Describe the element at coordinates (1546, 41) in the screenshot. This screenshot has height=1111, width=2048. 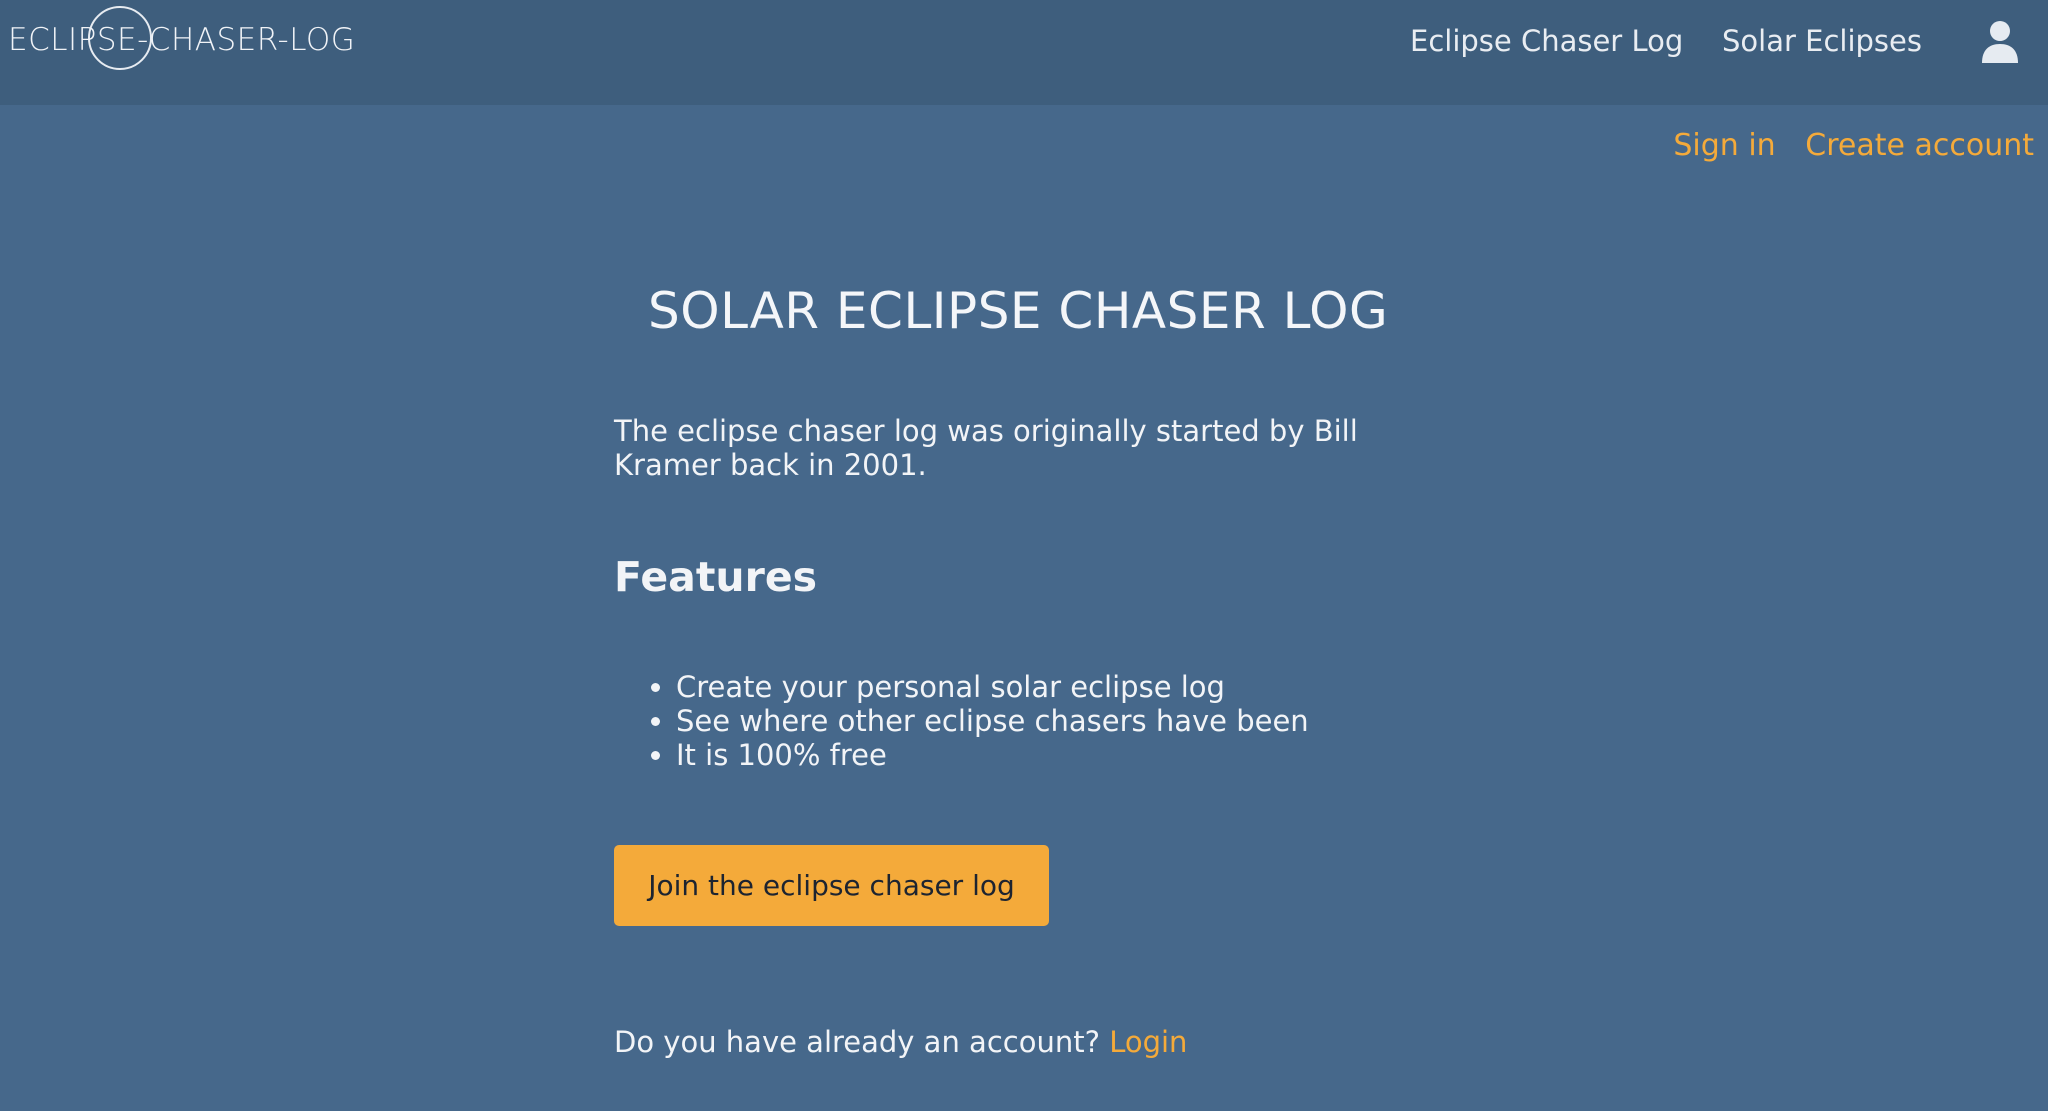
I see `nav-link-eclipse-chaser-log: Eclipse Chaser Log` at that location.